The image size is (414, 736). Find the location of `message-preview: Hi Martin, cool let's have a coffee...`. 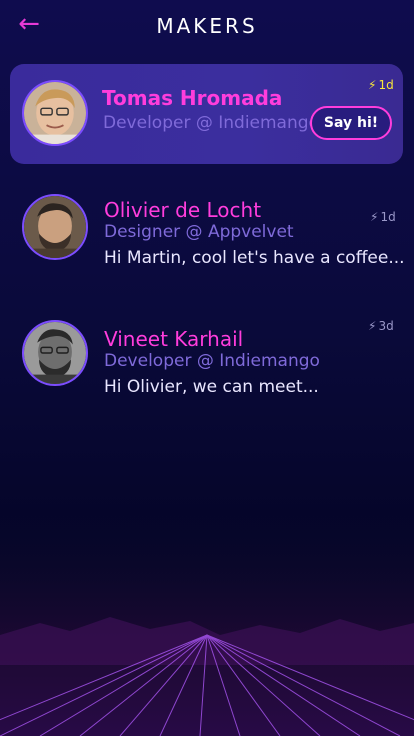

message-preview: Hi Martin, cool let's have a coffee... is located at coordinates (254, 258).